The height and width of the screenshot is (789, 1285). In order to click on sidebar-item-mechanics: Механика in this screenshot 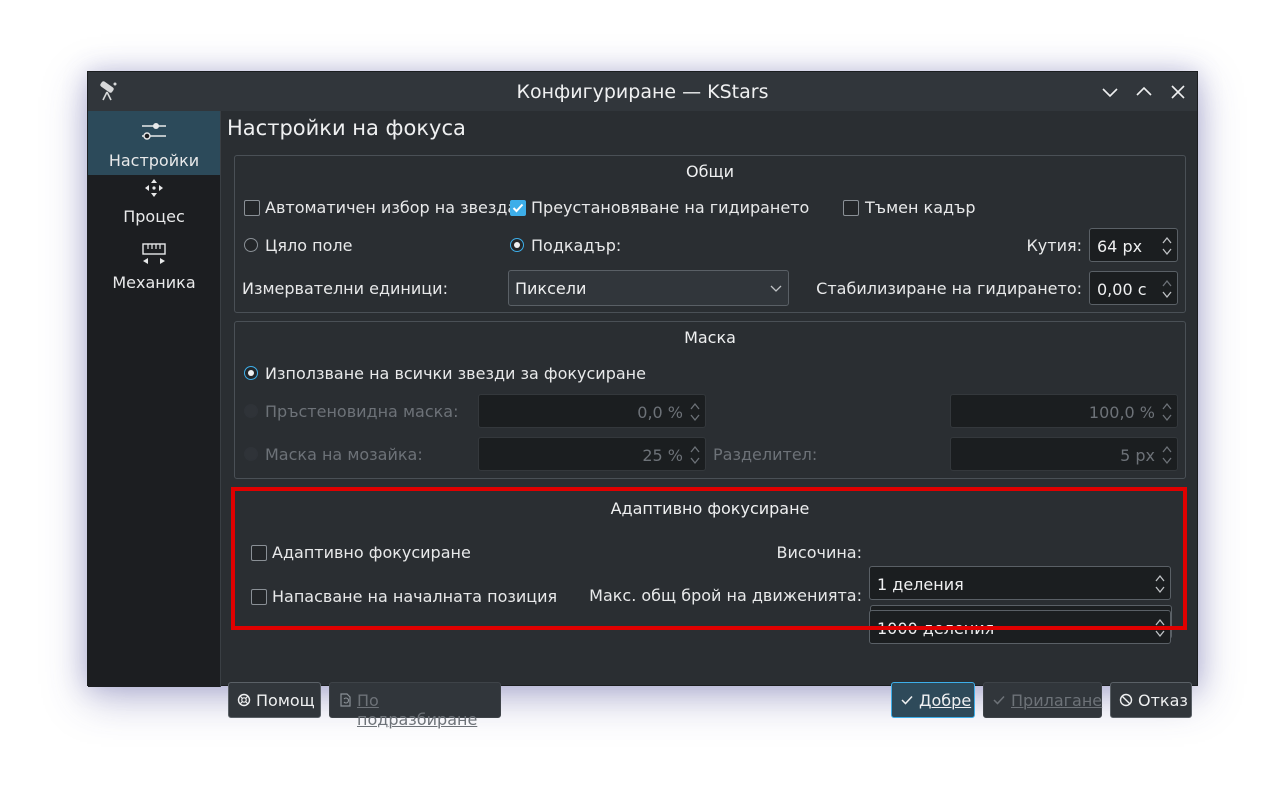, I will do `click(154, 275)`.